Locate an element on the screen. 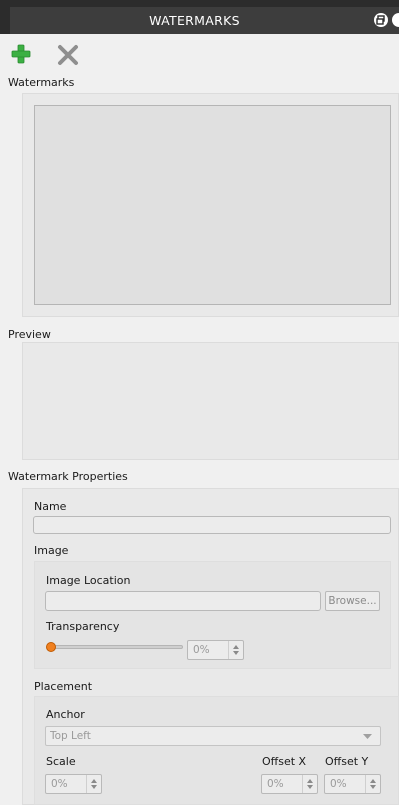  scale-stepper is located at coordinates (93, 784).